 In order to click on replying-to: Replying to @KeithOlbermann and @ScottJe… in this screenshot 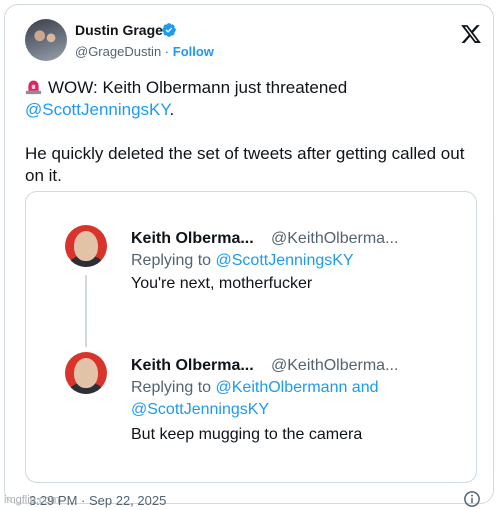, I will do `click(255, 399)`.